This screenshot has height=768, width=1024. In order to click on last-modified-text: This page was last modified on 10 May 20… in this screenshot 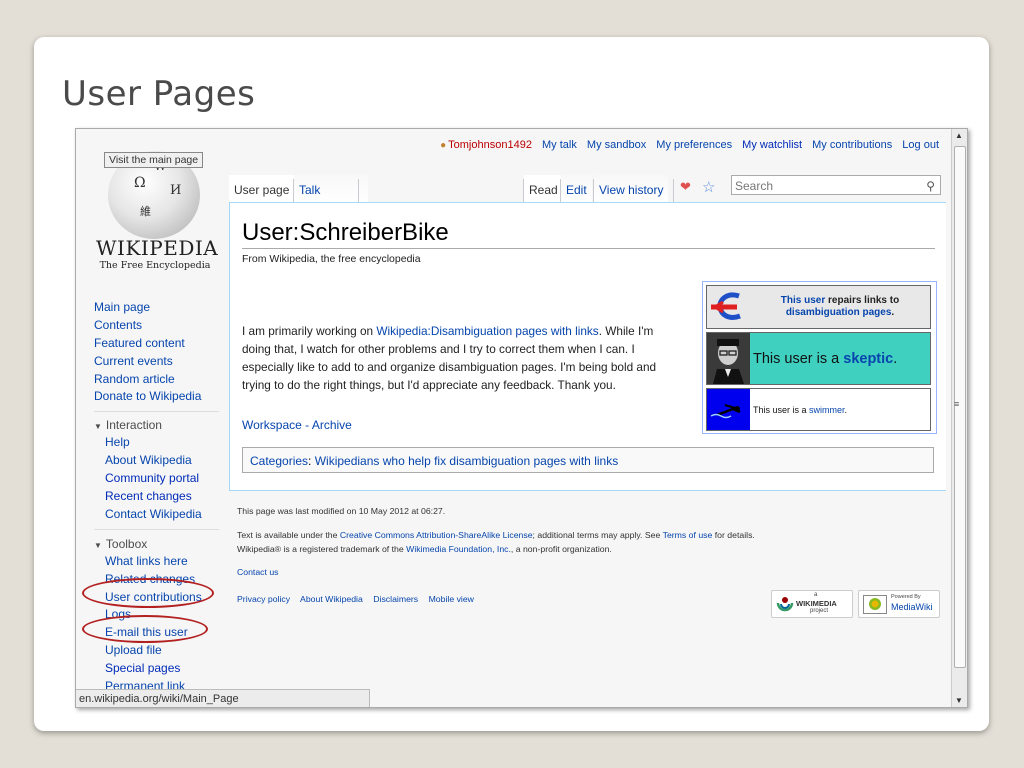, I will do `click(341, 511)`.